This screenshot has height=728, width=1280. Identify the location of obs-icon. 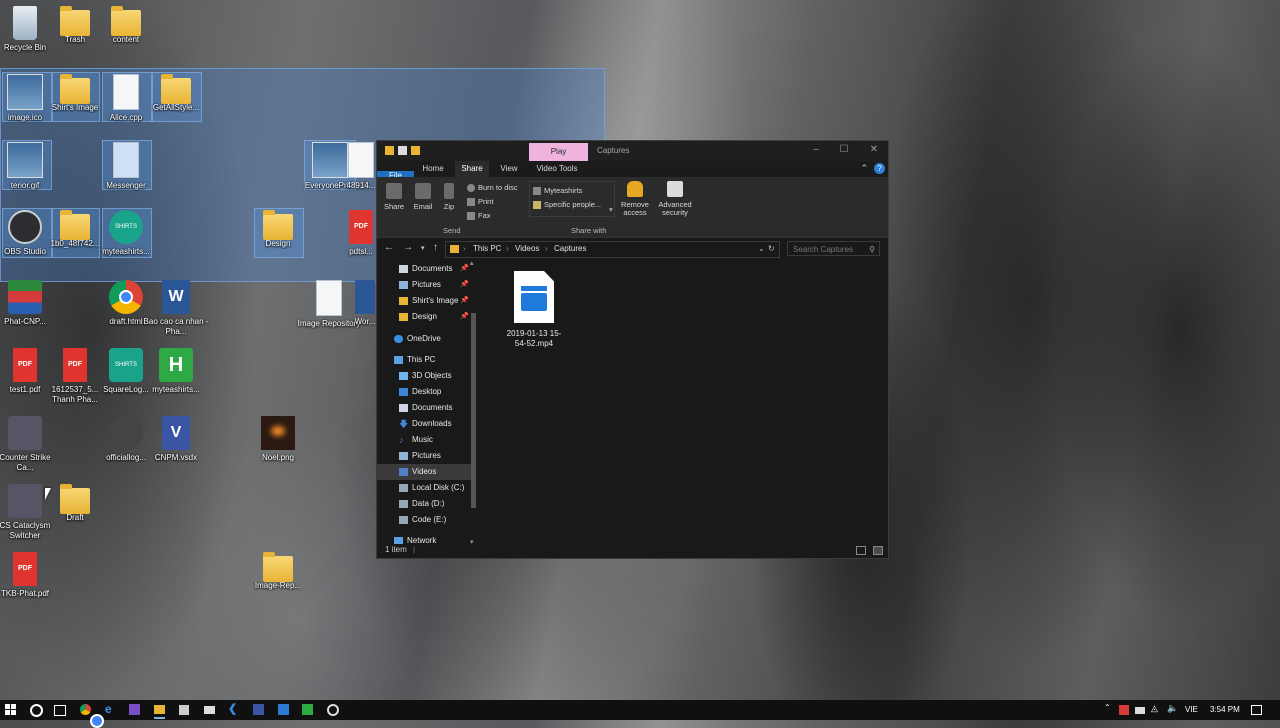
(333, 710).